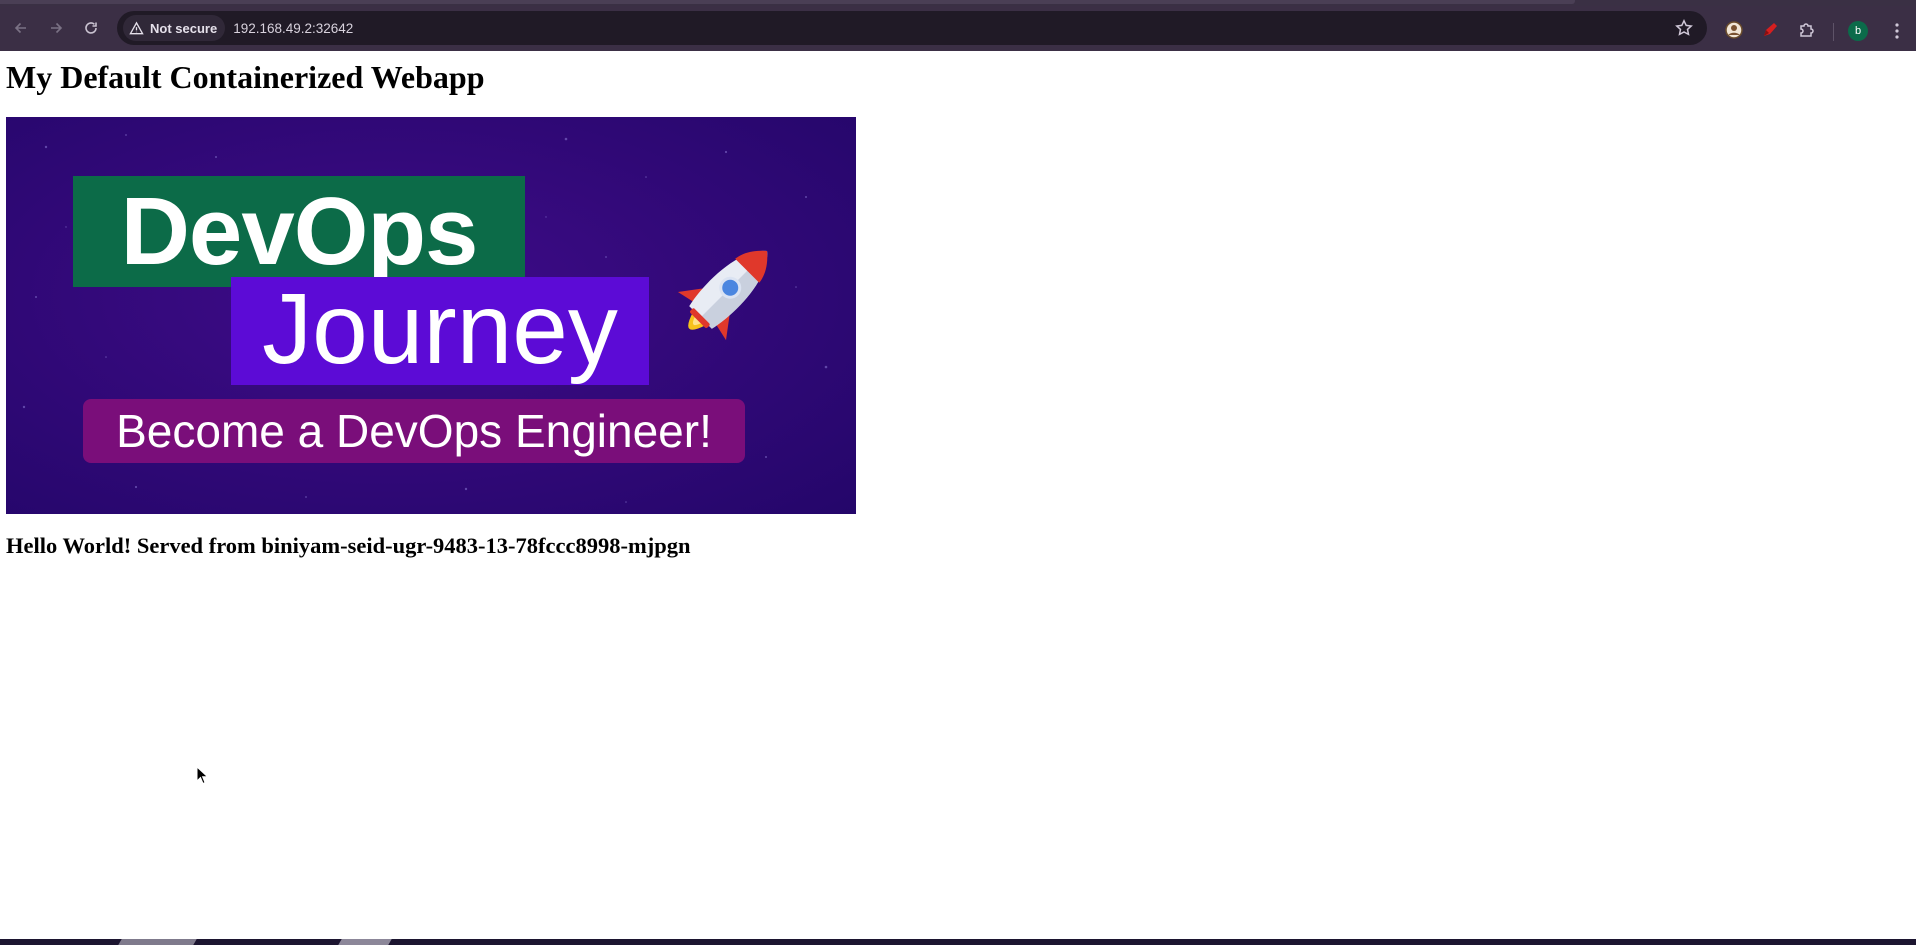  I want to click on star-icon, so click(1684, 28).